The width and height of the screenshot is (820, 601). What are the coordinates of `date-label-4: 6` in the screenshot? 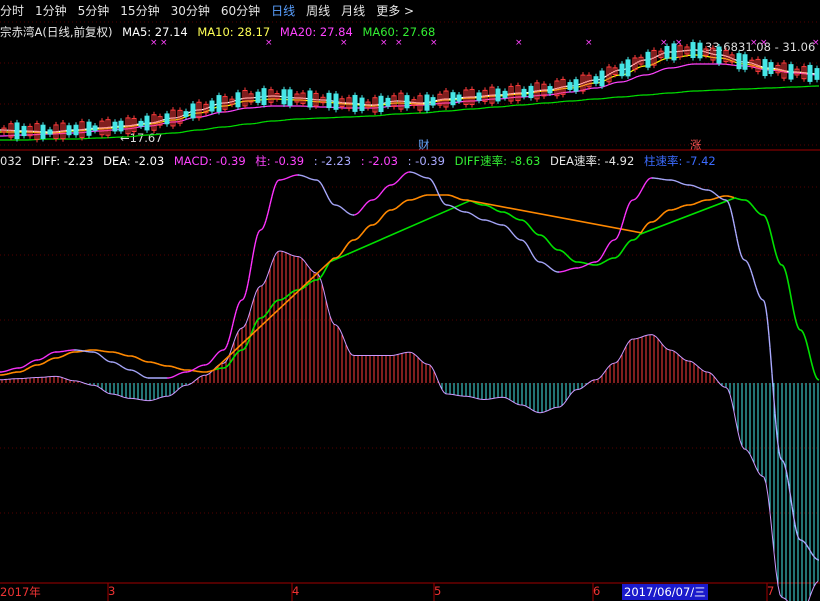 It's located at (597, 591).